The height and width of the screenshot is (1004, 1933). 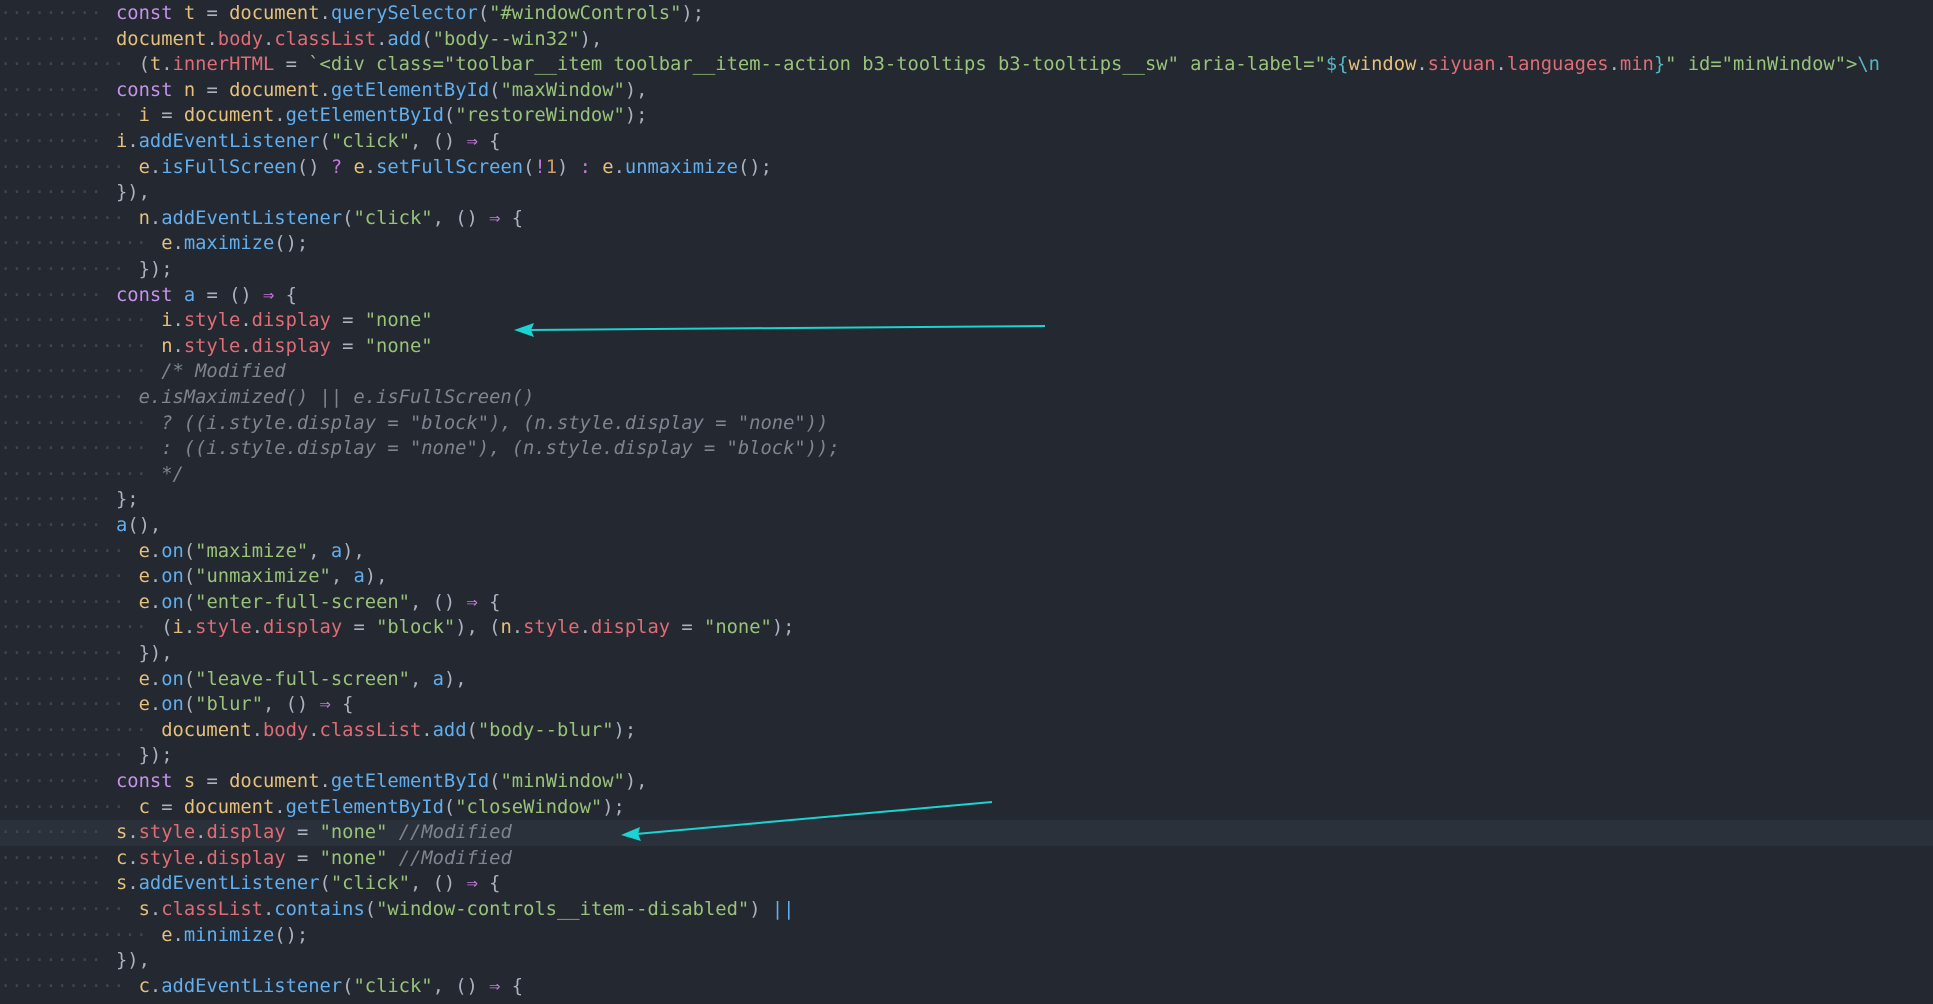 I want to click on annotation-arrows, so click(x=780, y=582).